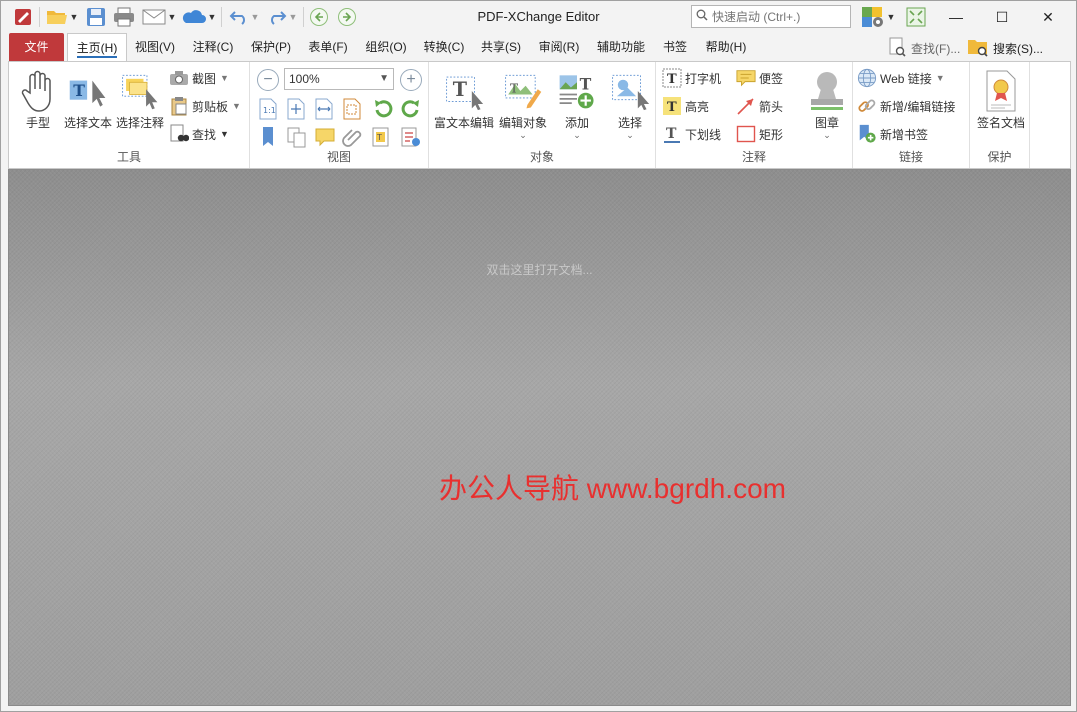 The height and width of the screenshot is (712, 1077). Describe the element at coordinates (892, 134) in the screenshot. I see `add-bookmark-button: 新增书签` at that location.